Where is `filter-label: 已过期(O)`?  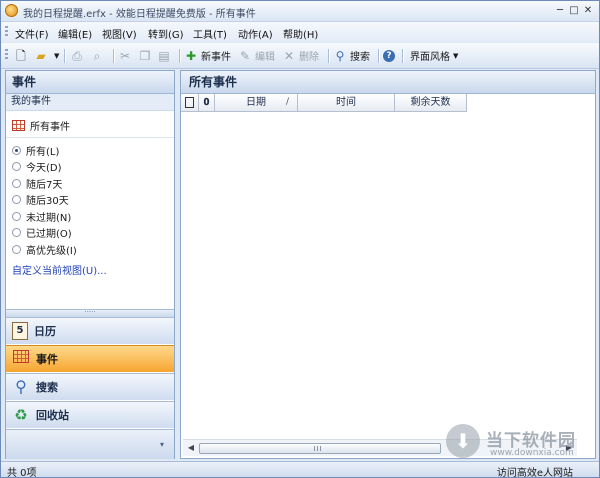
filter-label: 已过期(O) is located at coordinates (49, 235).